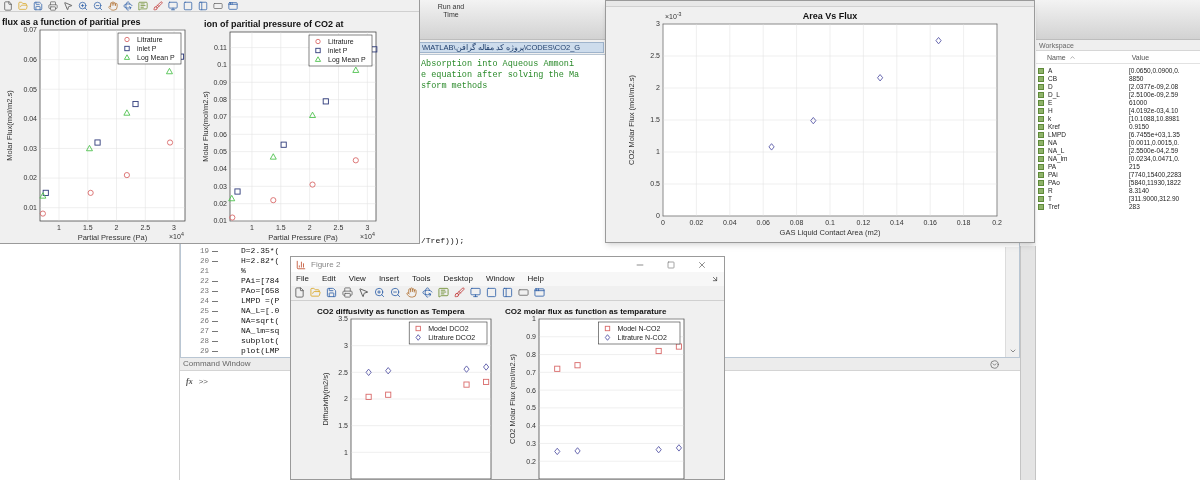 This screenshot has height=480, width=1200. I want to click on code-line: D=2.35*(, so click(260, 251).